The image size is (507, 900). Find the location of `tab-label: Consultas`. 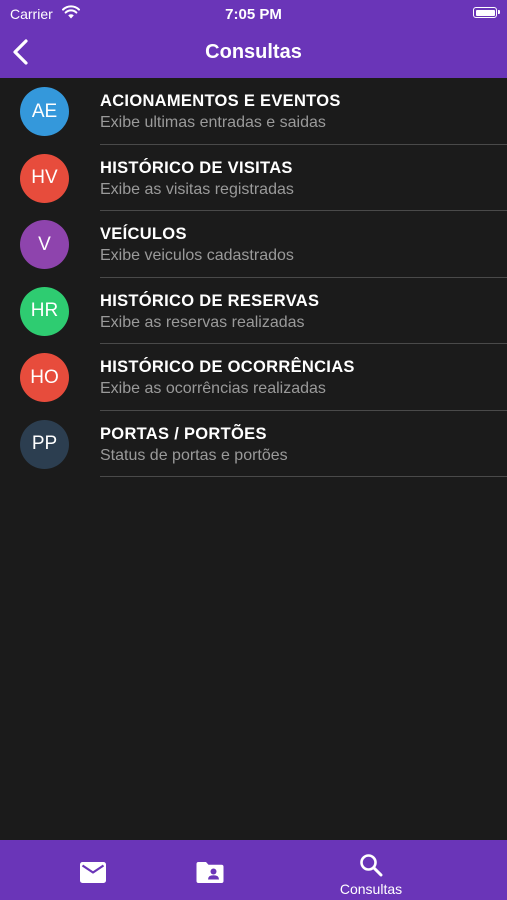

tab-label: Consultas is located at coordinates (371, 889).